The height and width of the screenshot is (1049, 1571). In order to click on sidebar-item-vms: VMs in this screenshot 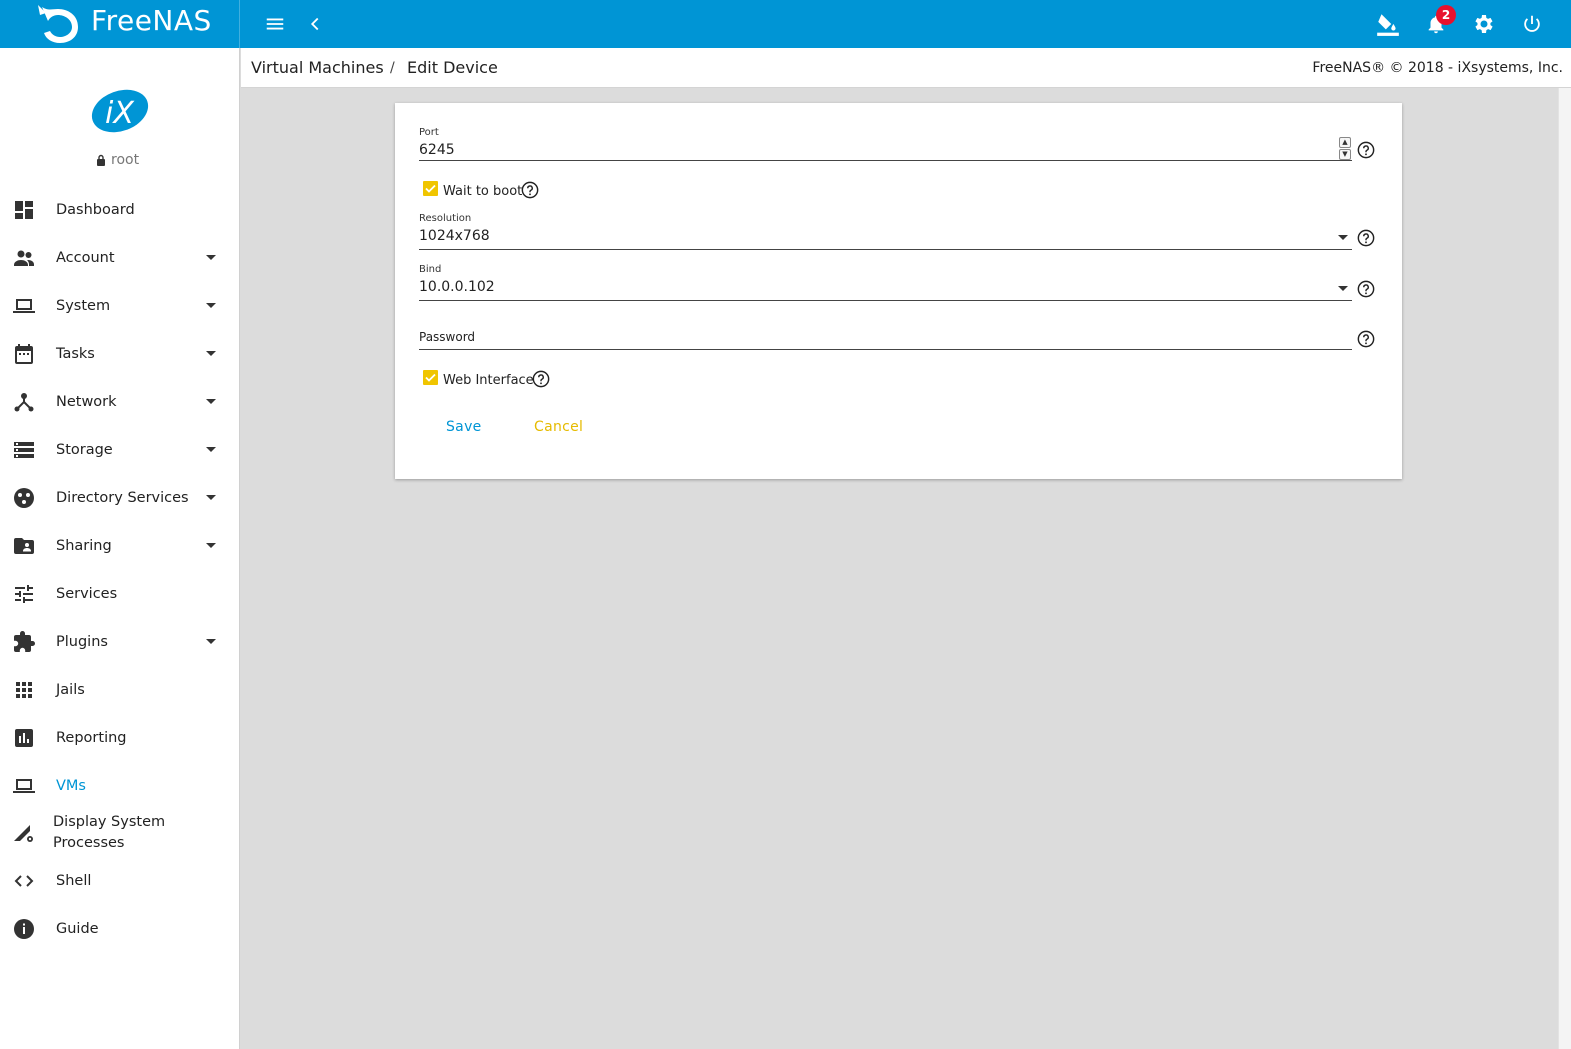, I will do `click(120, 786)`.